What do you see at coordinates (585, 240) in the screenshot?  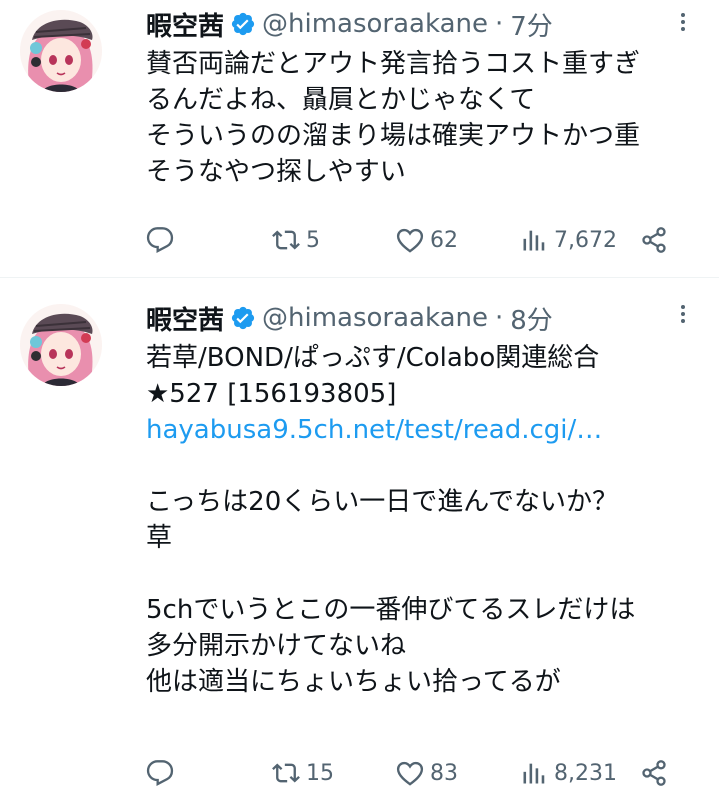 I see `view-count: 7,672` at bounding box center [585, 240].